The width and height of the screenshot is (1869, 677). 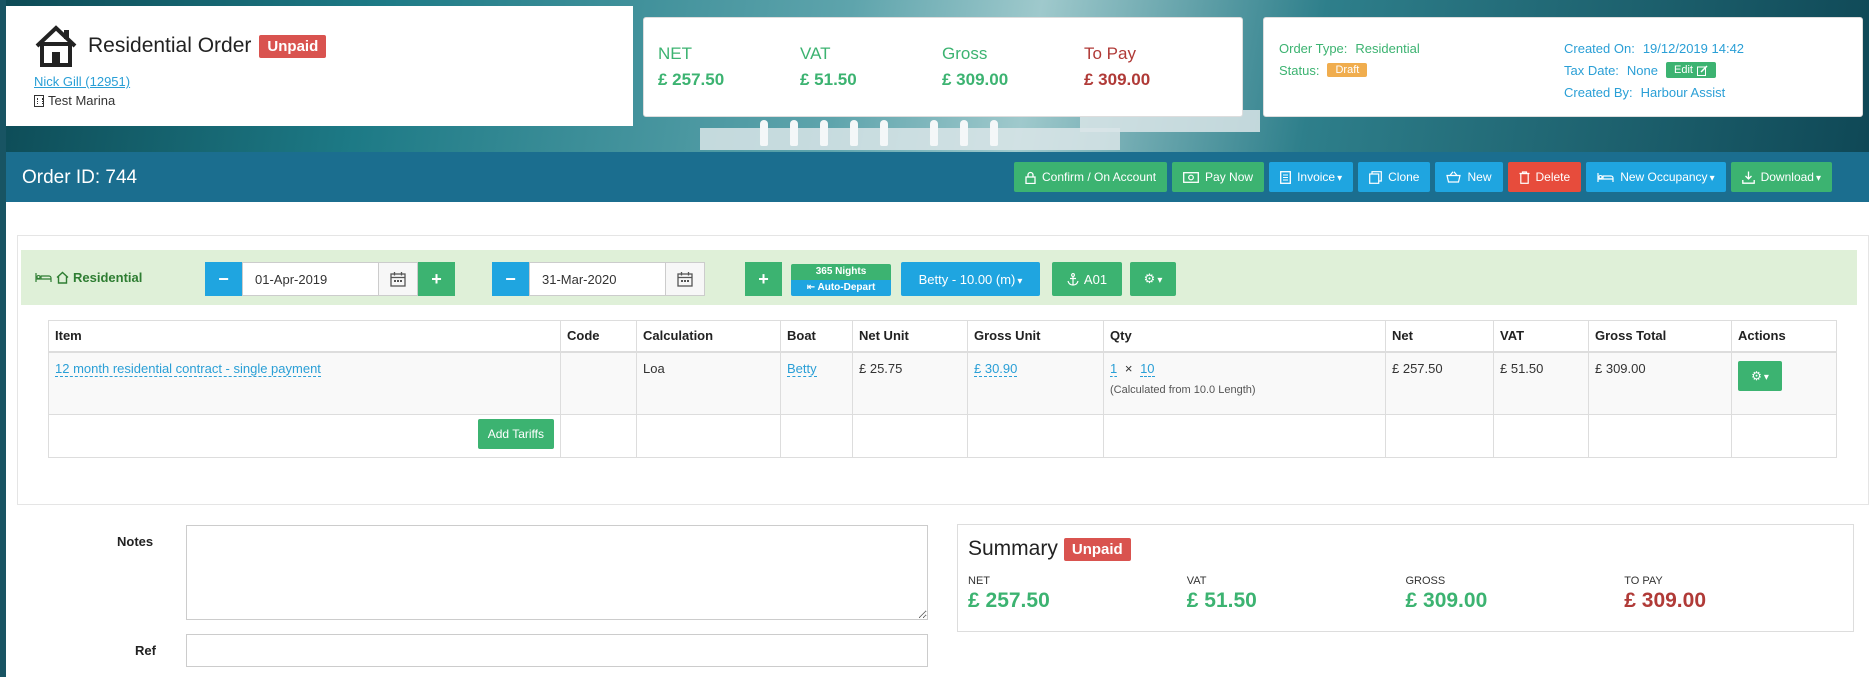 I want to click on edit-tax-date-button: Edit, so click(x=1691, y=70).